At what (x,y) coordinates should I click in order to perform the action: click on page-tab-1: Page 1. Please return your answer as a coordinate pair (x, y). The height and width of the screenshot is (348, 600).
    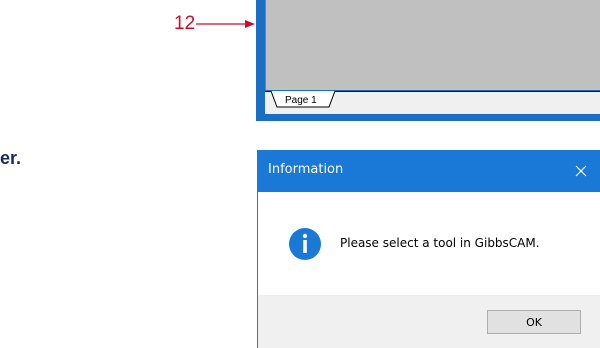
    Looking at the image, I should click on (301, 100).